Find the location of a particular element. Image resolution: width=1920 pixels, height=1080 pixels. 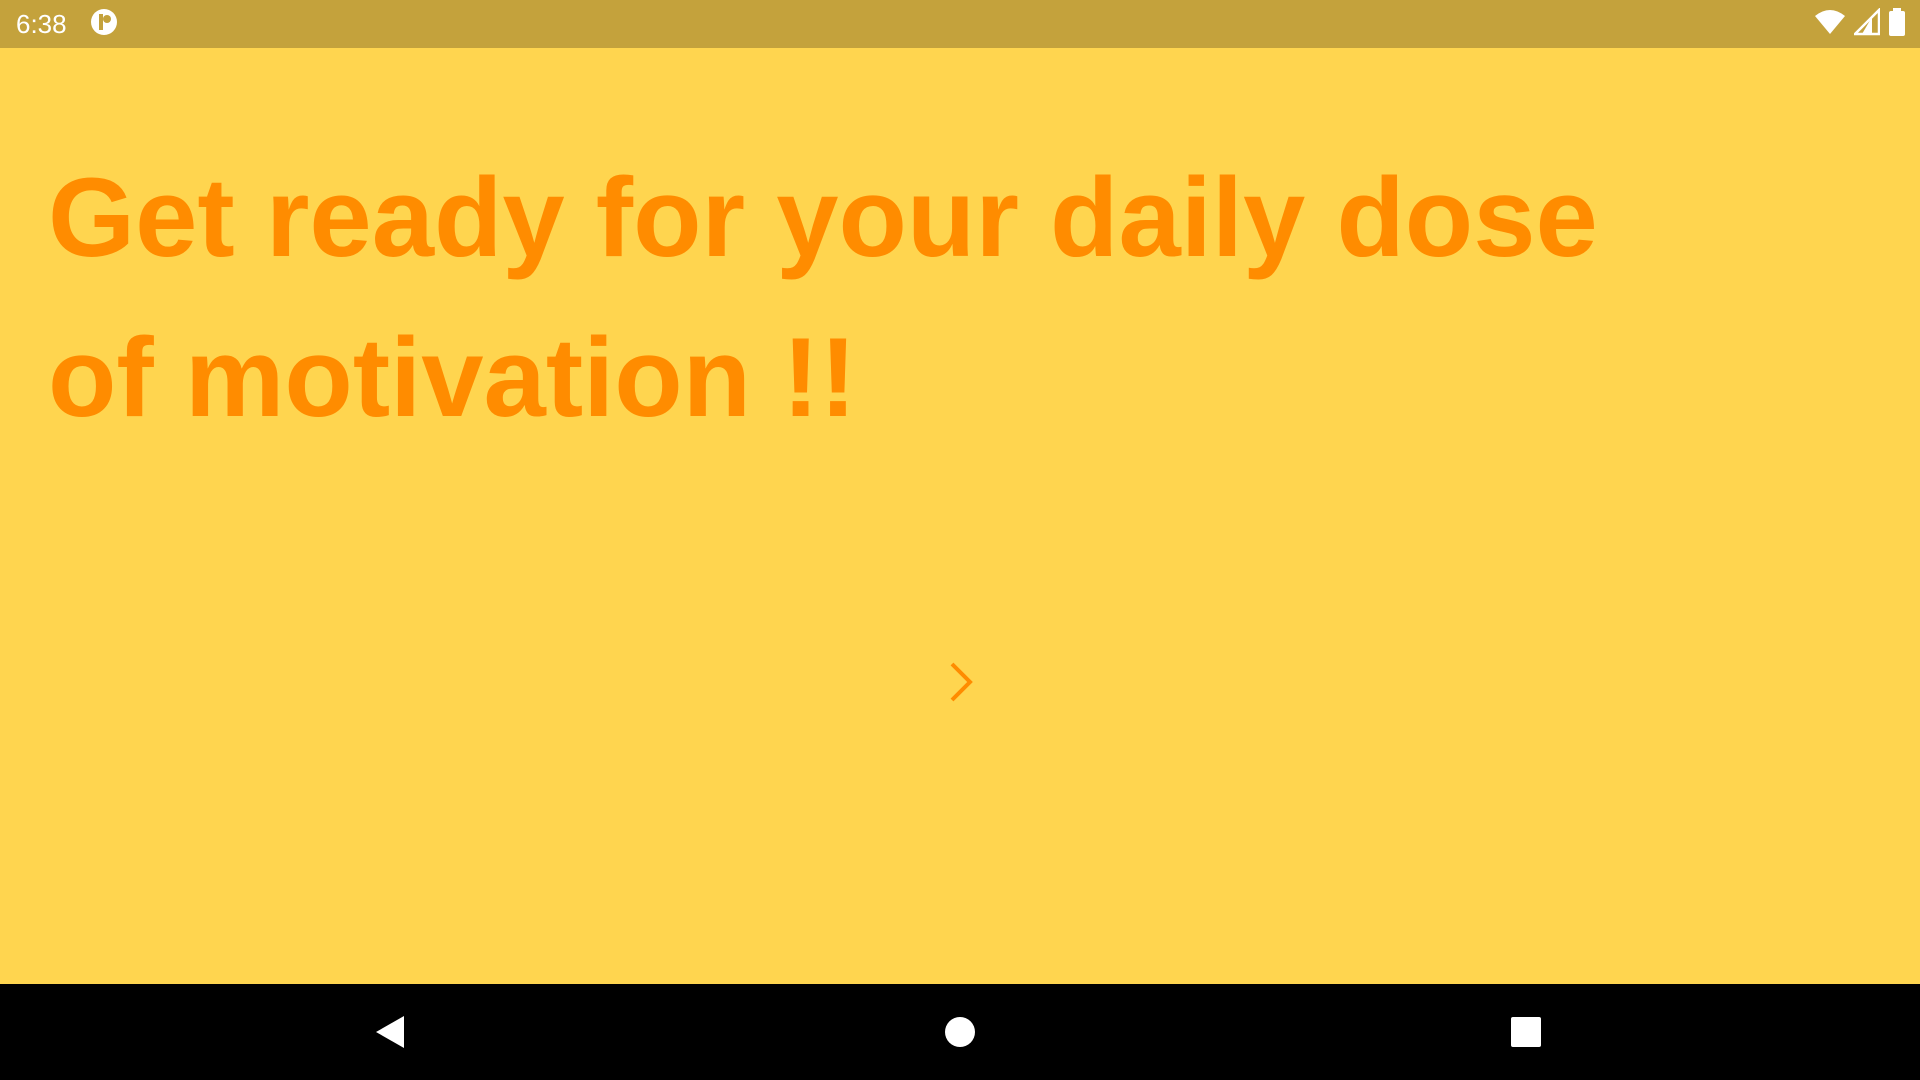

chevron-right-icon is located at coordinates (961, 682).